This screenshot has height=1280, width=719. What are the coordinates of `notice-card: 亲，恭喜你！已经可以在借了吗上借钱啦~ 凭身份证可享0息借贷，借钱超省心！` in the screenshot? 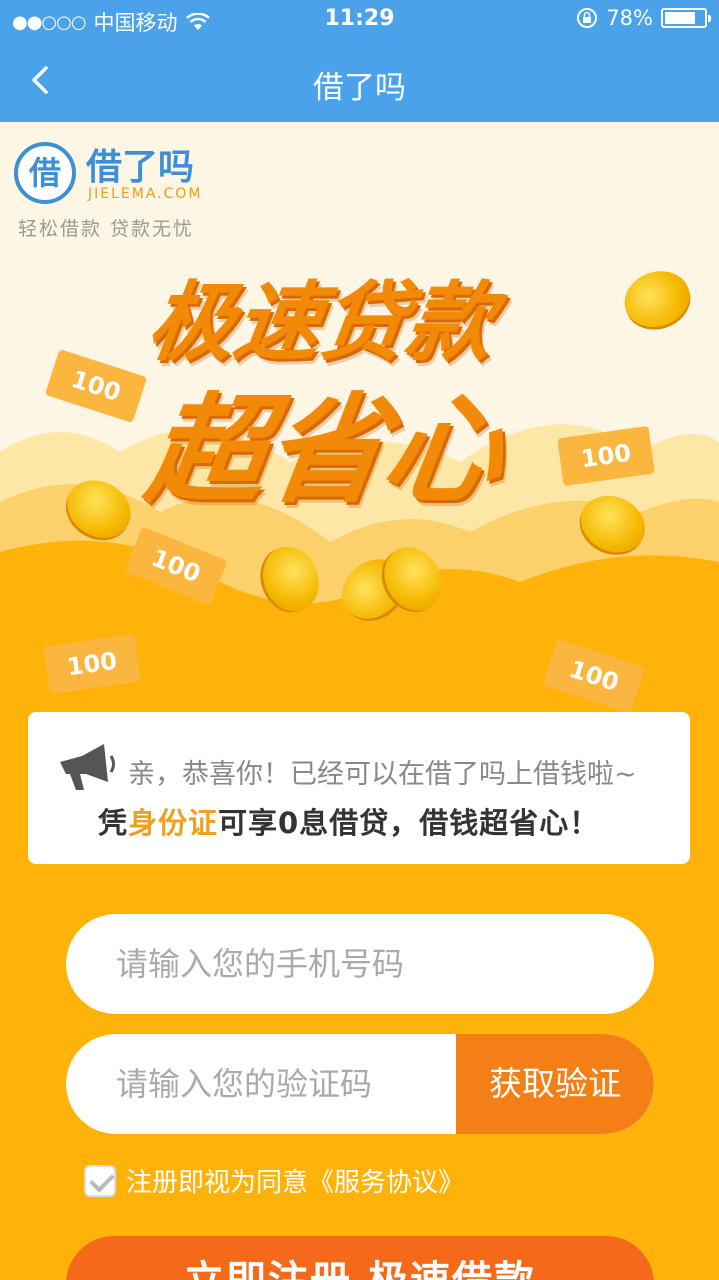 It's located at (359, 788).